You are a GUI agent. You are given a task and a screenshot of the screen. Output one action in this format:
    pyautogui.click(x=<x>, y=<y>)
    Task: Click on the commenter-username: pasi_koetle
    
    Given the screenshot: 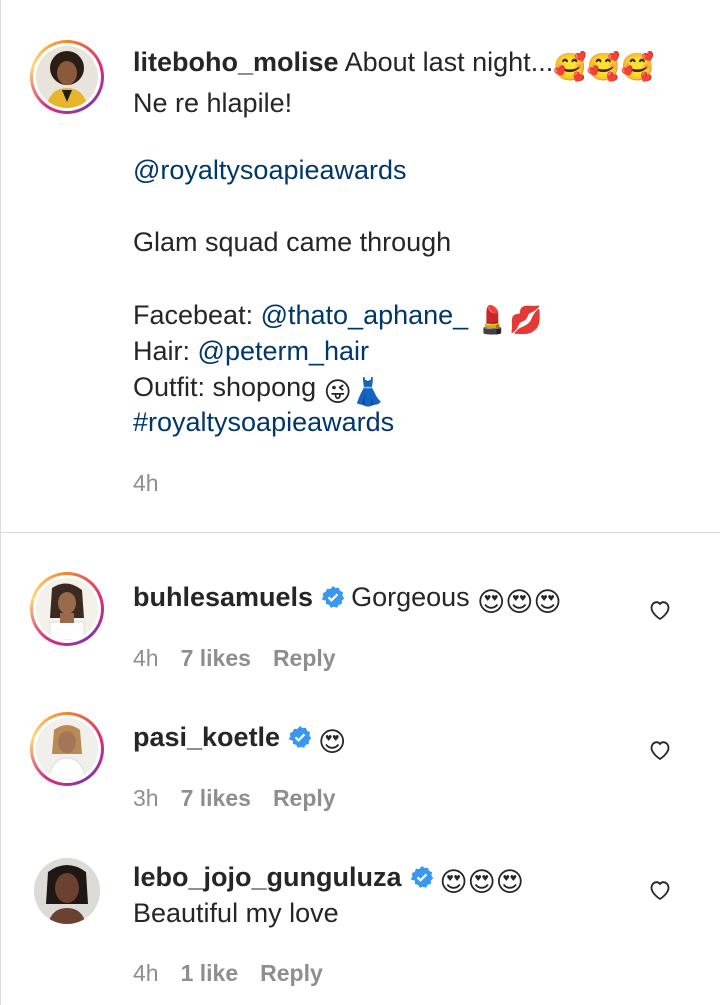 What is the action you would take?
    pyautogui.click(x=206, y=737)
    